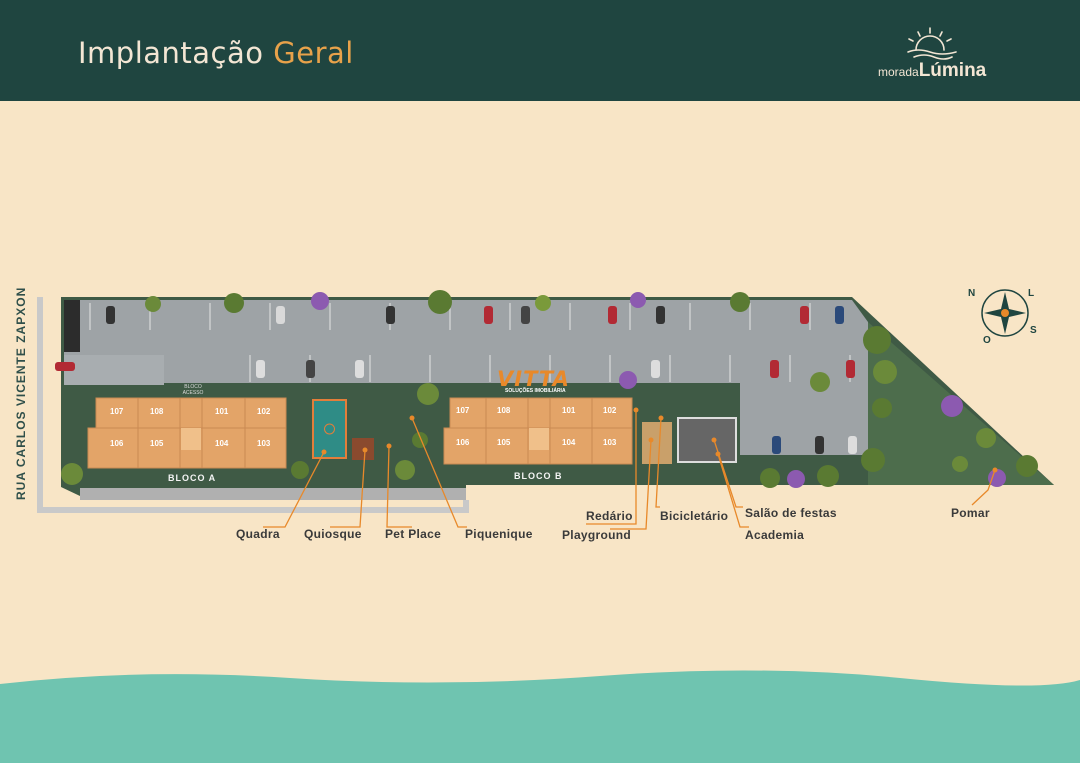 Image resolution: width=1080 pixels, height=763 pixels. I want to click on compass-icon, so click(1005, 313).